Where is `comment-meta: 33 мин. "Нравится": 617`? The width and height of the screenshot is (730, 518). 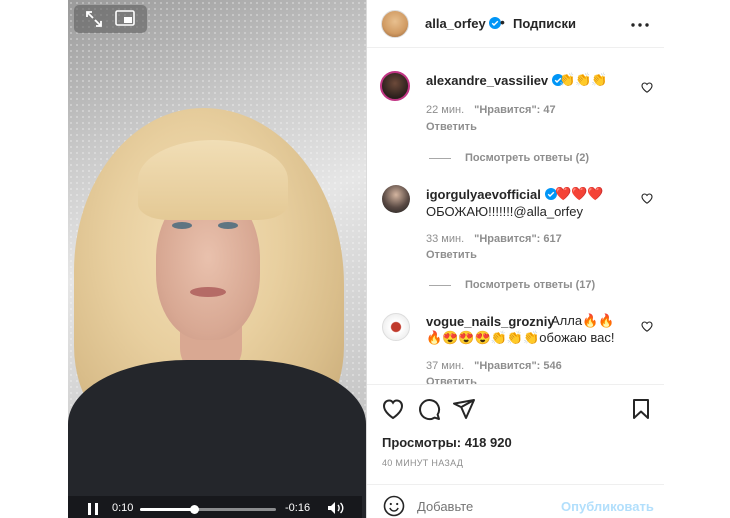
comment-meta: 33 мин. "Нравится": 617 is located at coordinates (494, 239).